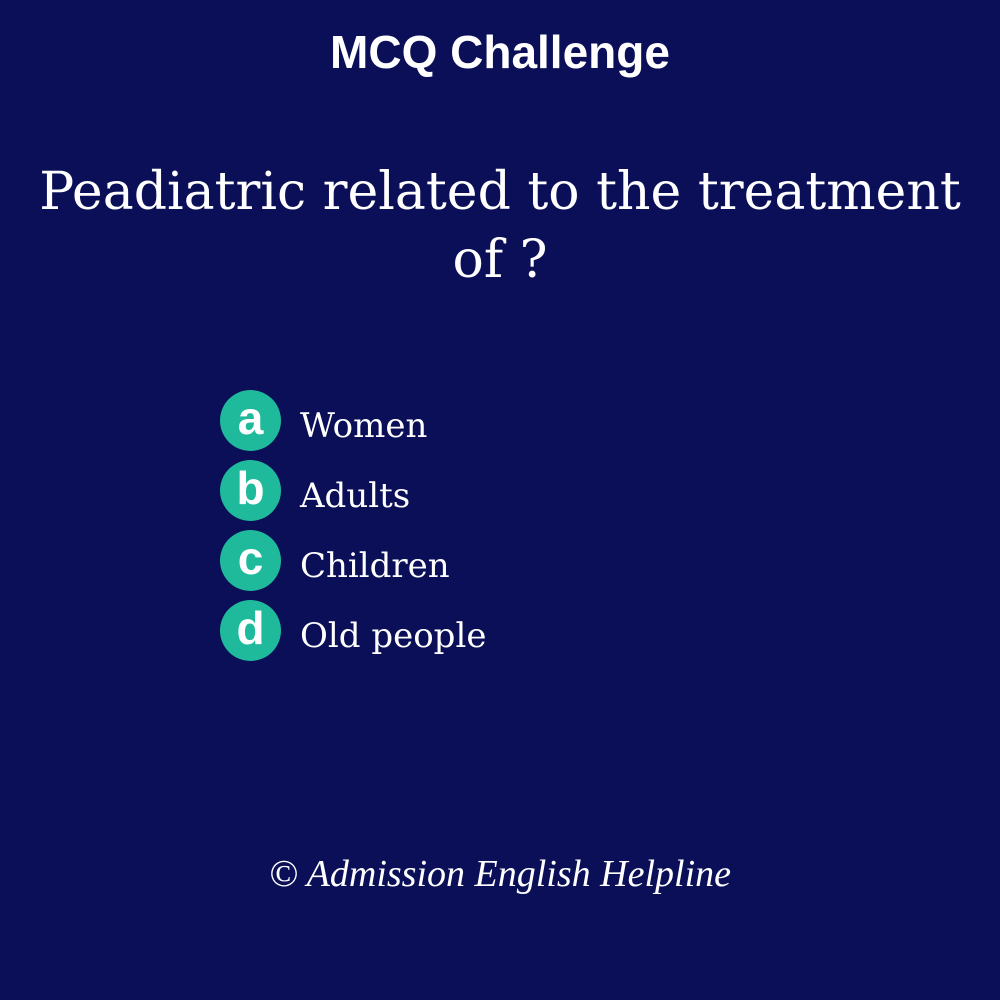 The image size is (1000, 1000). I want to click on option-b: b Adults, so click(470, 495).